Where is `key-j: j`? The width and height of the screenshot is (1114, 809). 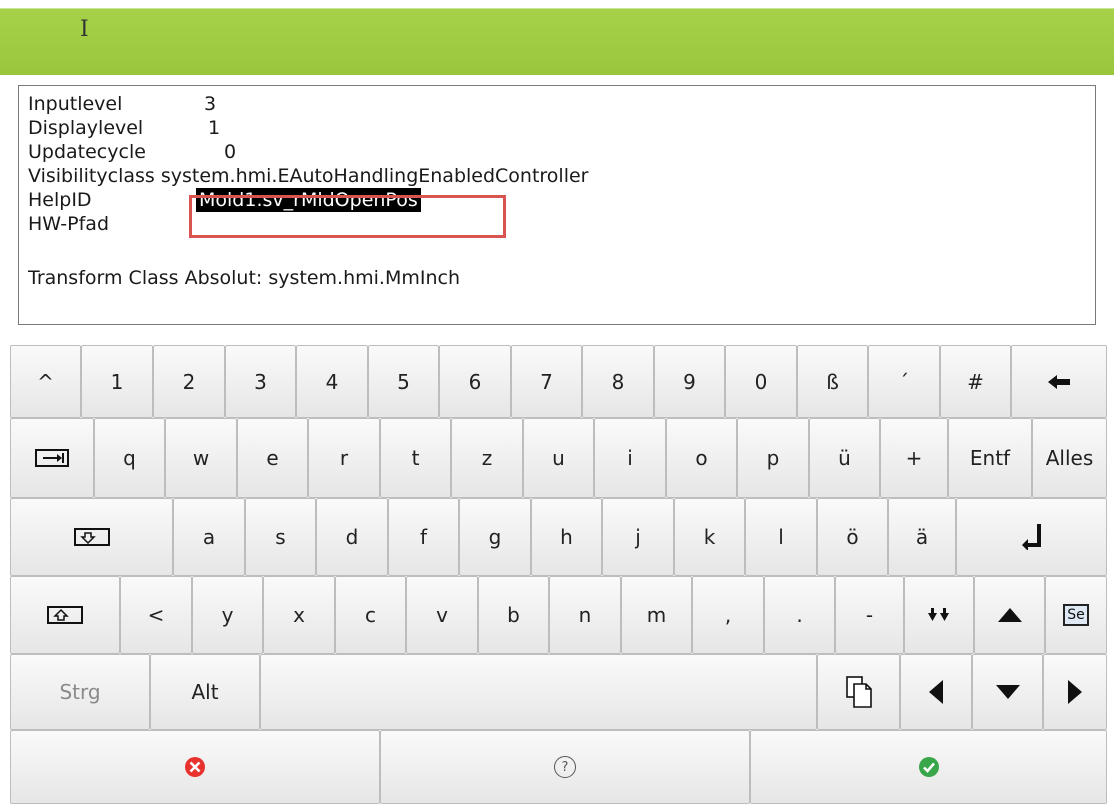 key-j: j is located at coordinates (638, 537).